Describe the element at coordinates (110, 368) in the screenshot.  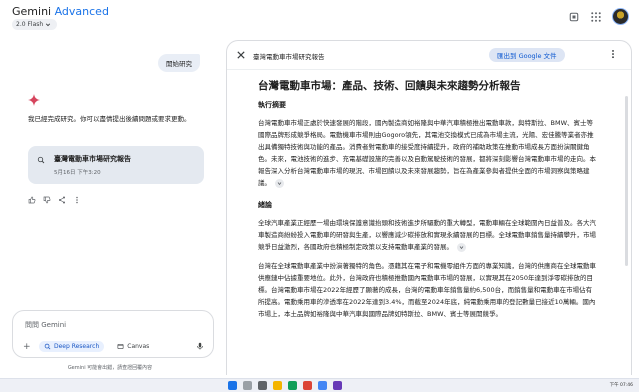
I see `disclaimer-text: Gemini 可能會出錯，請查證回覆內容` at that location.